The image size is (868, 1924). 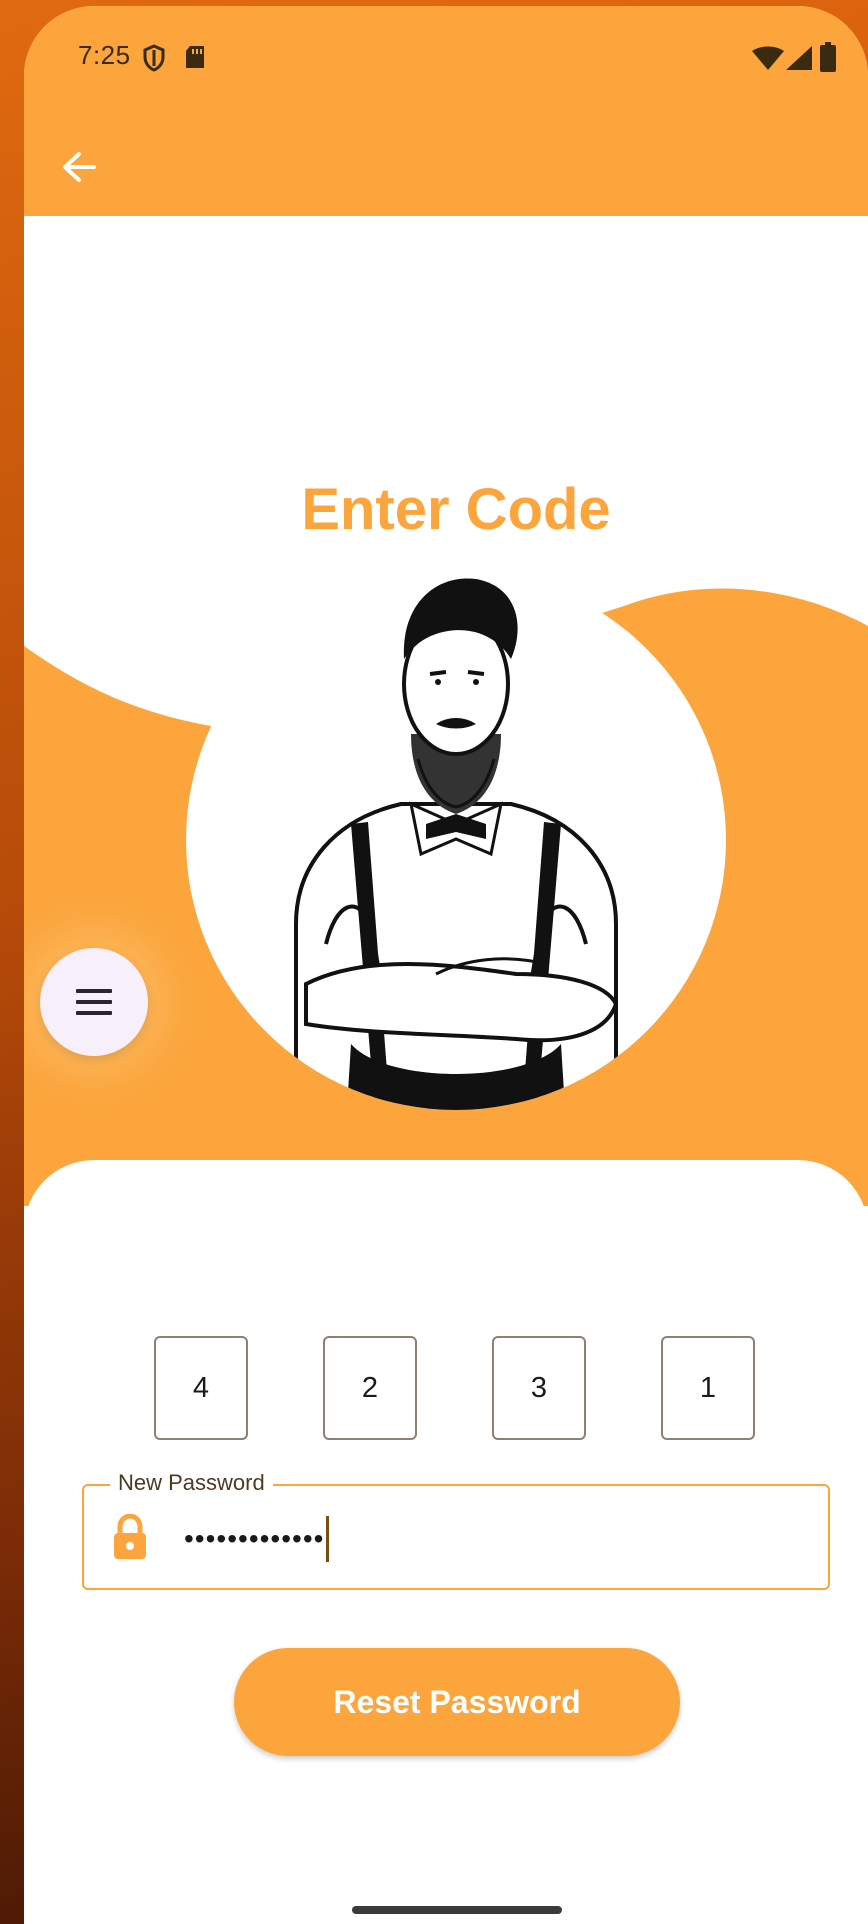 I want to click on status-time: 7:25, so click(x=104, y=55).